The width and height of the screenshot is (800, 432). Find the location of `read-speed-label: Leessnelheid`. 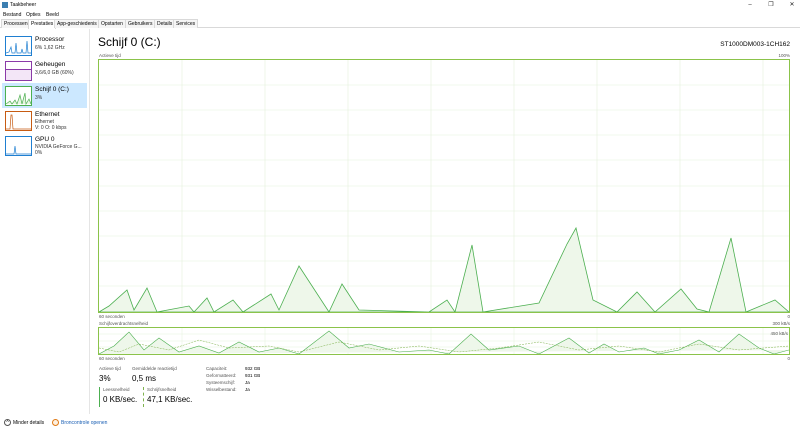

read-speed-label: Leessnelheid is located at coordinates (116, 389).